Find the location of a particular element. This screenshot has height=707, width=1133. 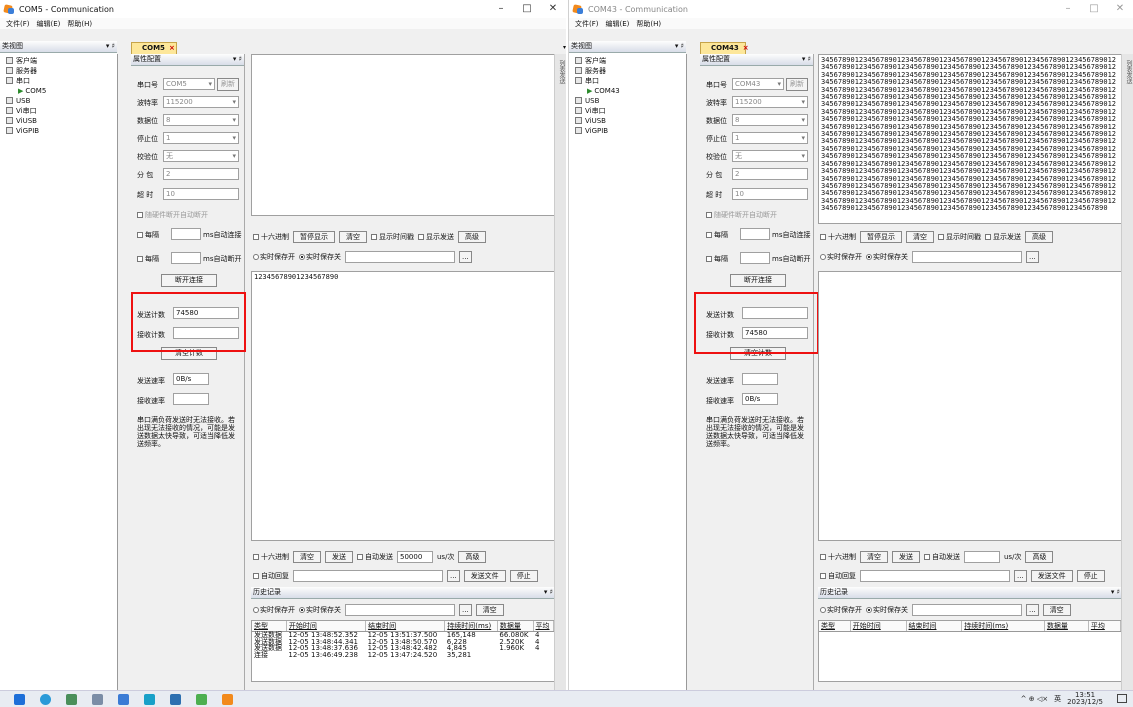

disconnect-button: 断开连接 is located at coordinates (758, 280).